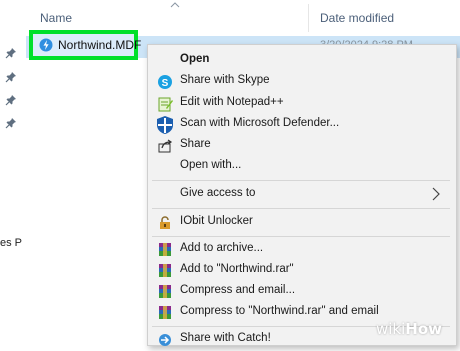 This screenshot has width=460, height=351. Describe the element at coordinates (298, 82) in the screenshot. I see `menu-item-share-with-skype: S Share with Skype` at that location.